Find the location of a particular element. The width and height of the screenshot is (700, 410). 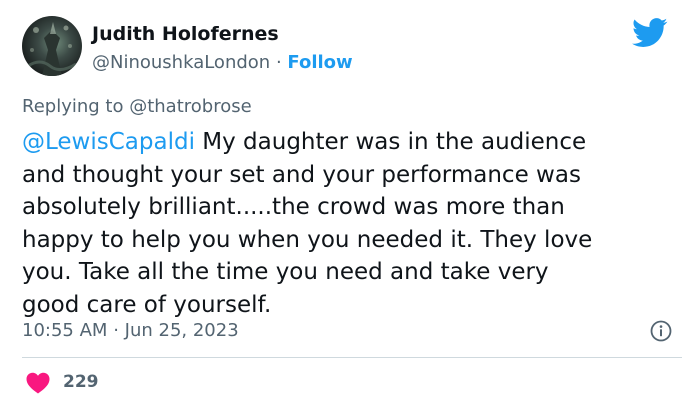

author-handle: @NinoushkaLondon is located at coordinates (181, 62).